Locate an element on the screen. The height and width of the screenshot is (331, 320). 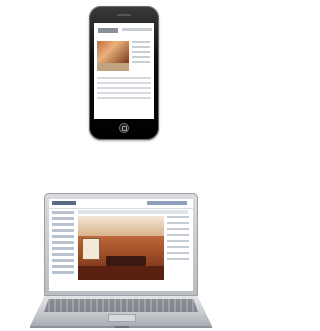
laptop-interior-photo is located at coordinates (121, 248).